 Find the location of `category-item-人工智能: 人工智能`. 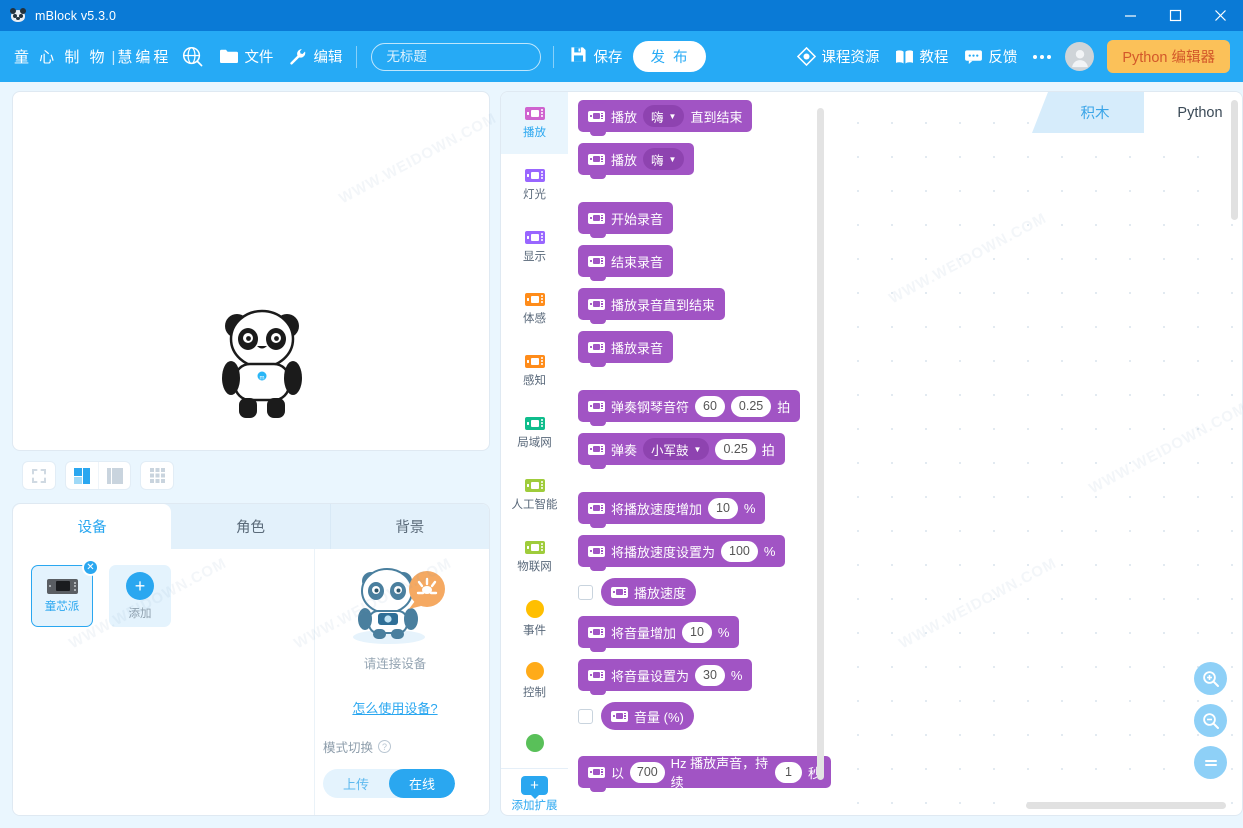

category-item-人工智能: 人工智能 is located at coordinates (534, 495).